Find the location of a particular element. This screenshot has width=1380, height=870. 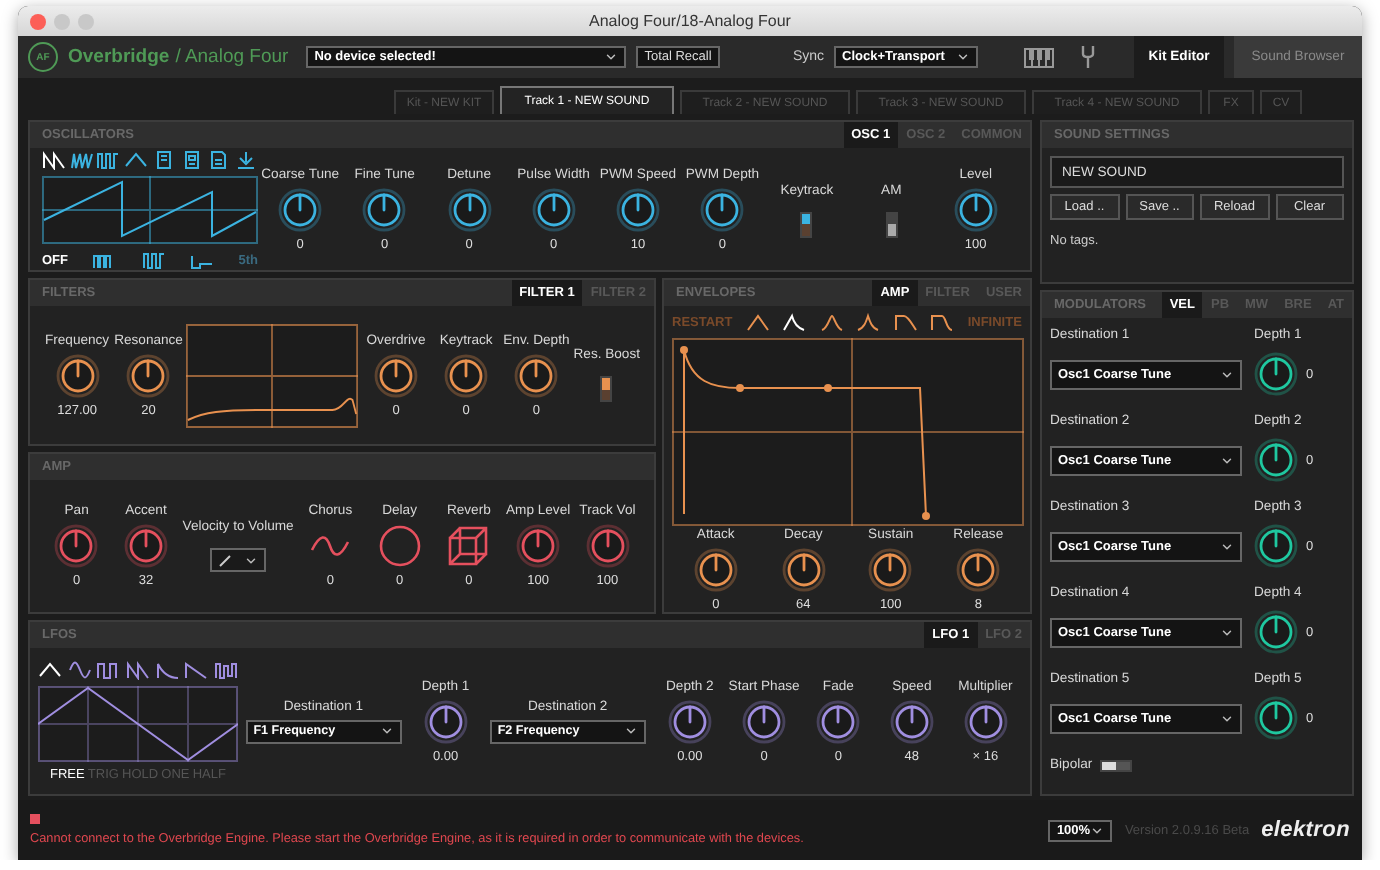

sine-wave-icon is located at coordinates (79, 670).